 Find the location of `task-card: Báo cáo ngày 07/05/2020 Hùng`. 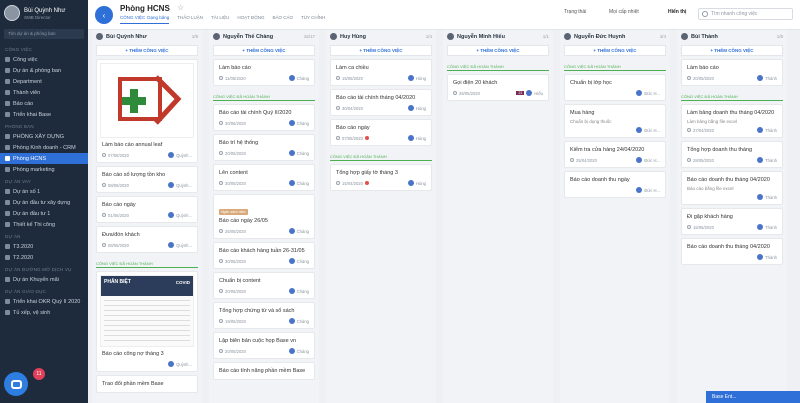

task-card: Báo cáo ngày 07/05/2020 Hùng is located at coordinates (381, 132).